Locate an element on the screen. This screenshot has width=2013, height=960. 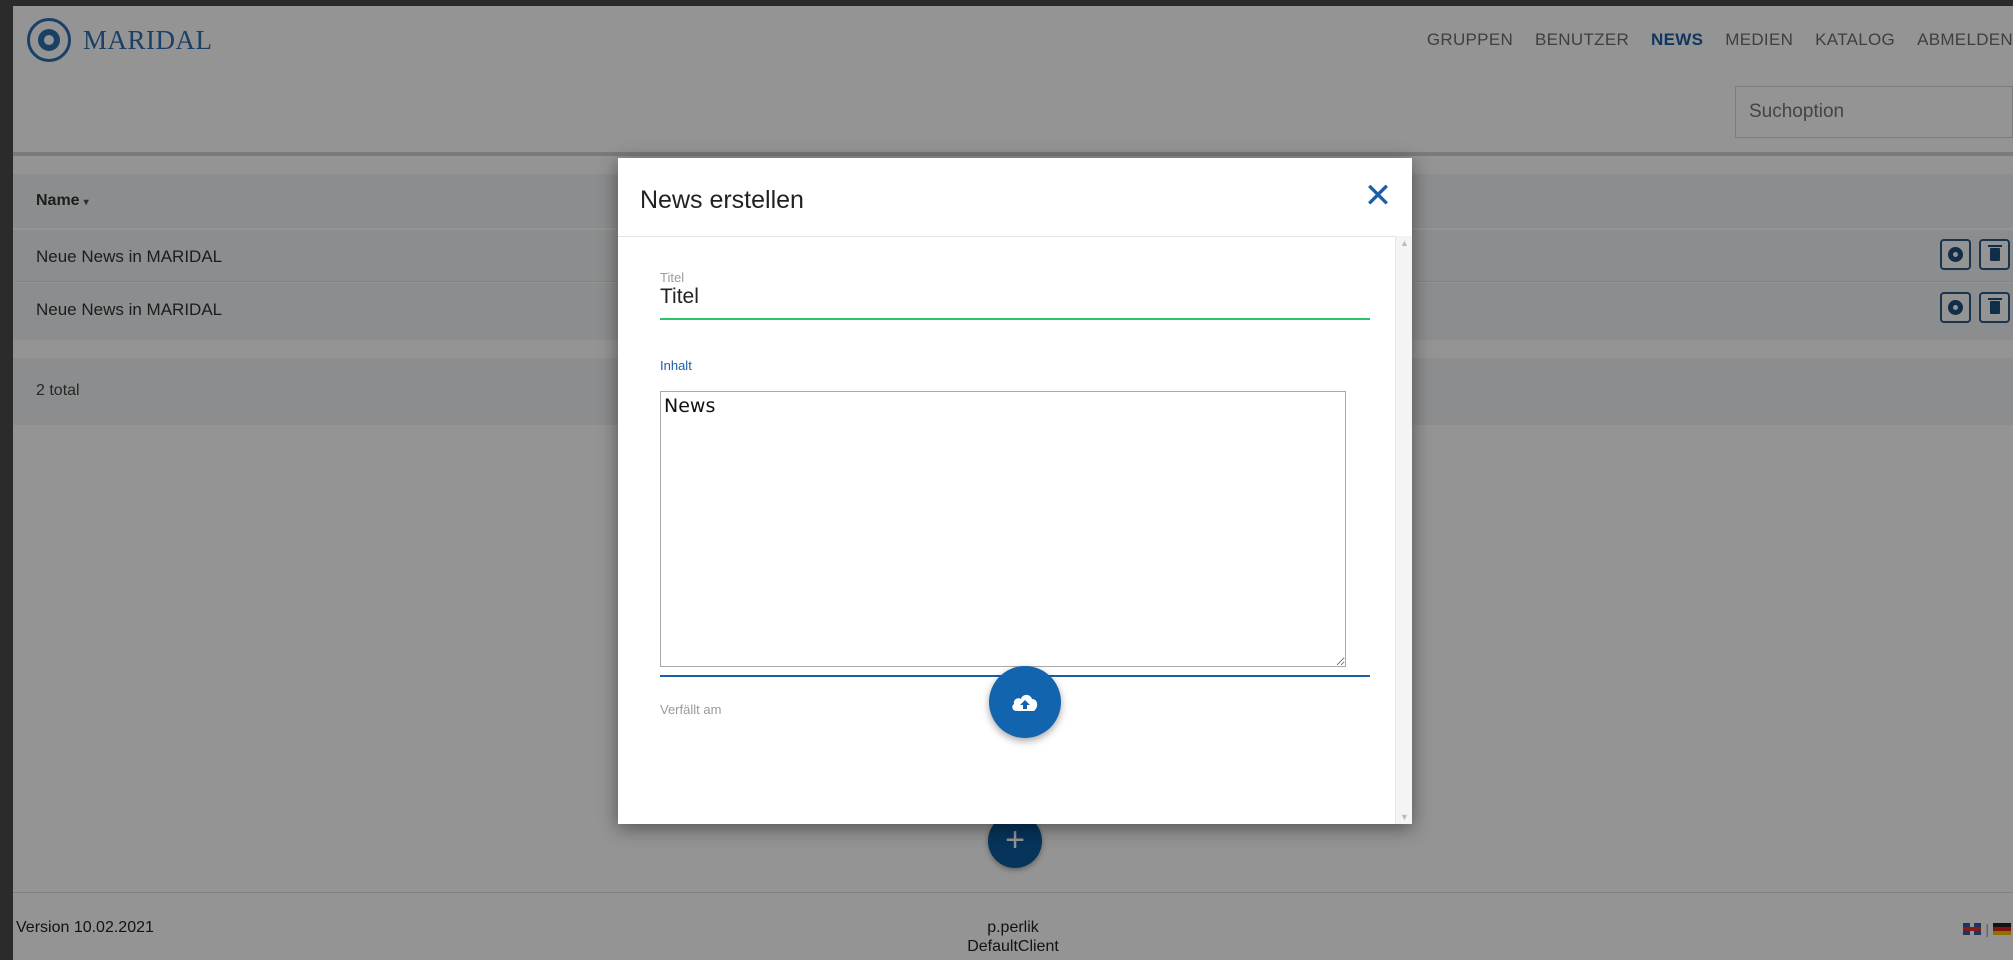
titel-input is located at coordinates (1015, 298).